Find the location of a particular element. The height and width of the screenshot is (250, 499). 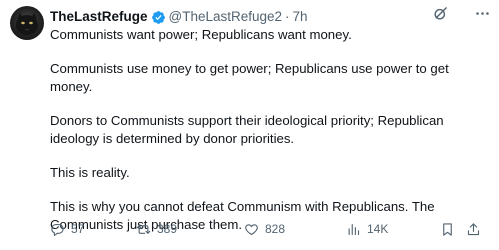

action-bar: 57 389 828 14K is located at coordinates (271, 229).